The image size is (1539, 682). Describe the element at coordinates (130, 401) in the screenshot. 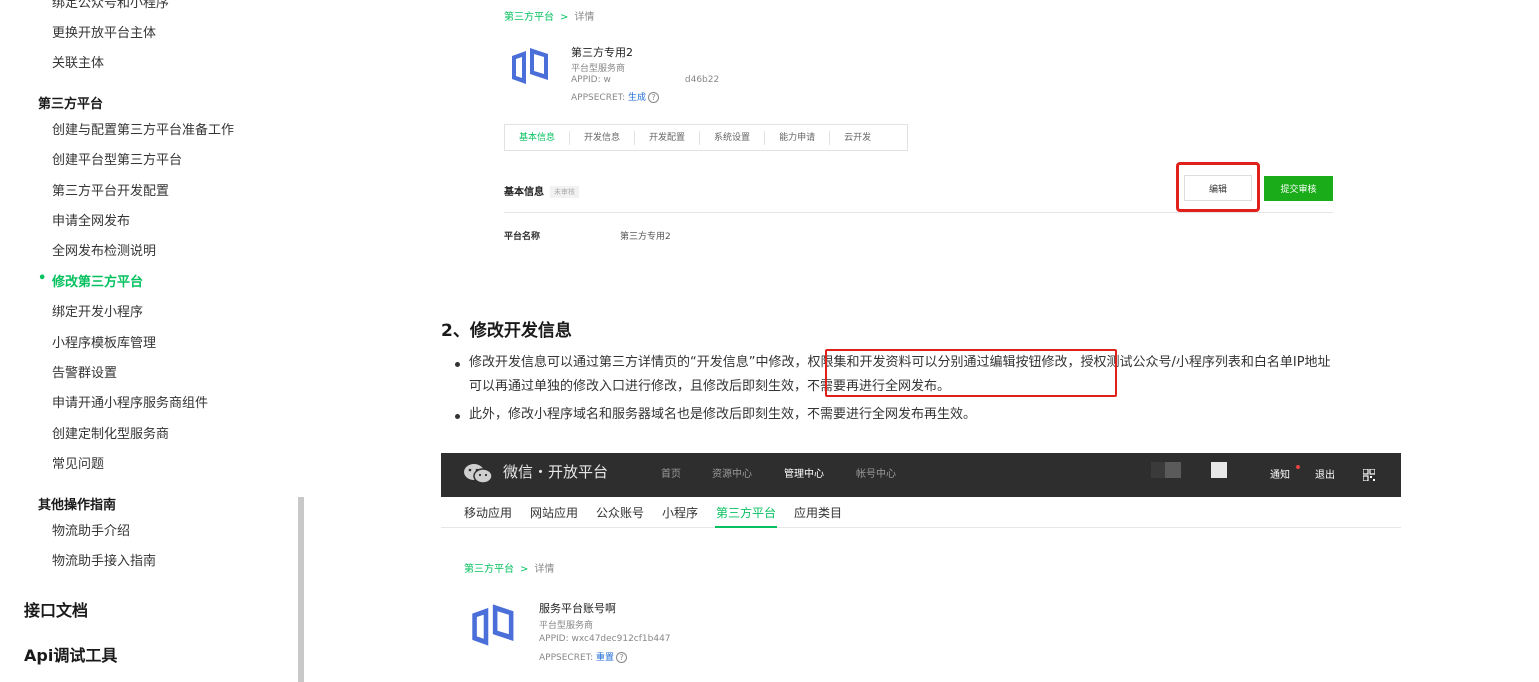

I see `sidebar-item-service-component: 申请开通小程序服务商组件` at that location.